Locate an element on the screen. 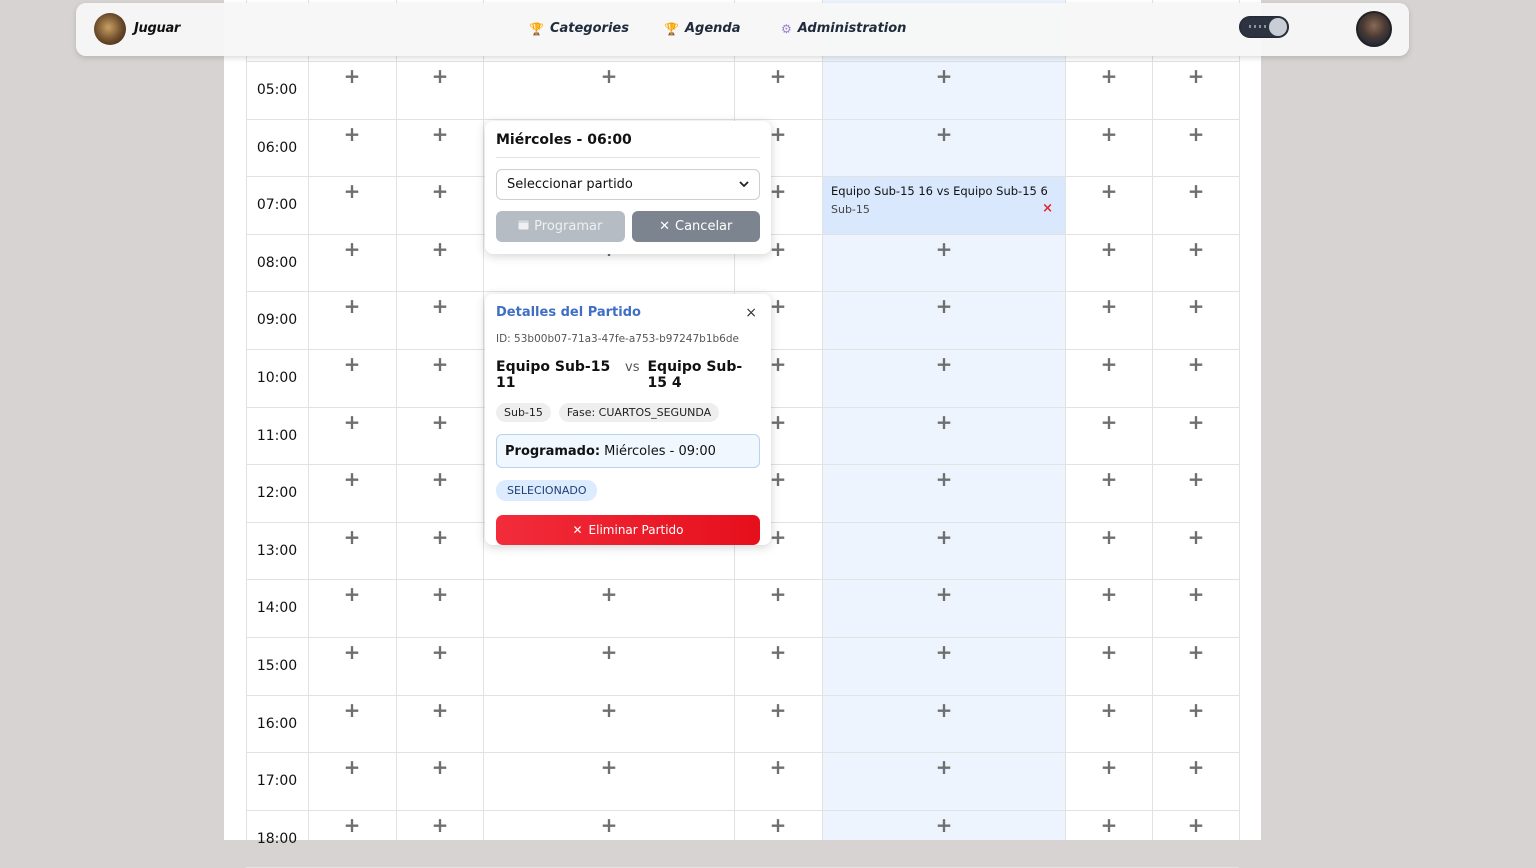 The width and height of the screenshot is (1536, 868). nav-agenda: 🏆 Agenda is located at coordinates (702, 28).